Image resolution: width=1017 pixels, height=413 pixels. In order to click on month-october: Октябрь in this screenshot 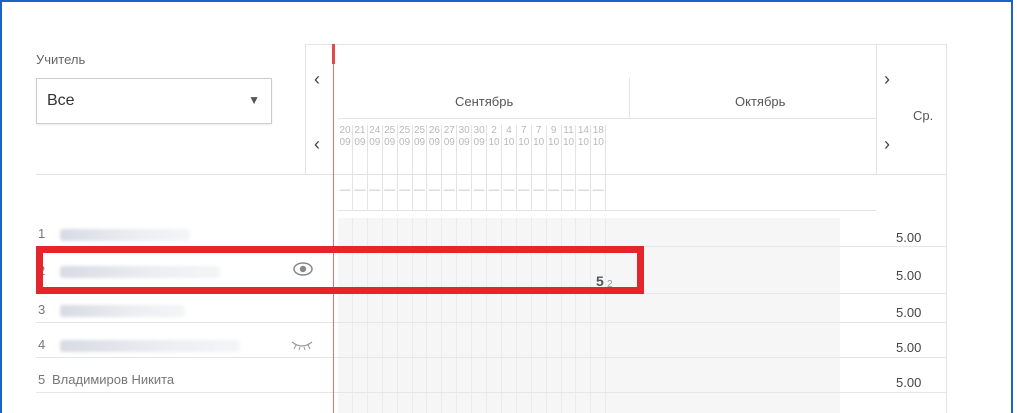, I will do `click(760, 101)`.